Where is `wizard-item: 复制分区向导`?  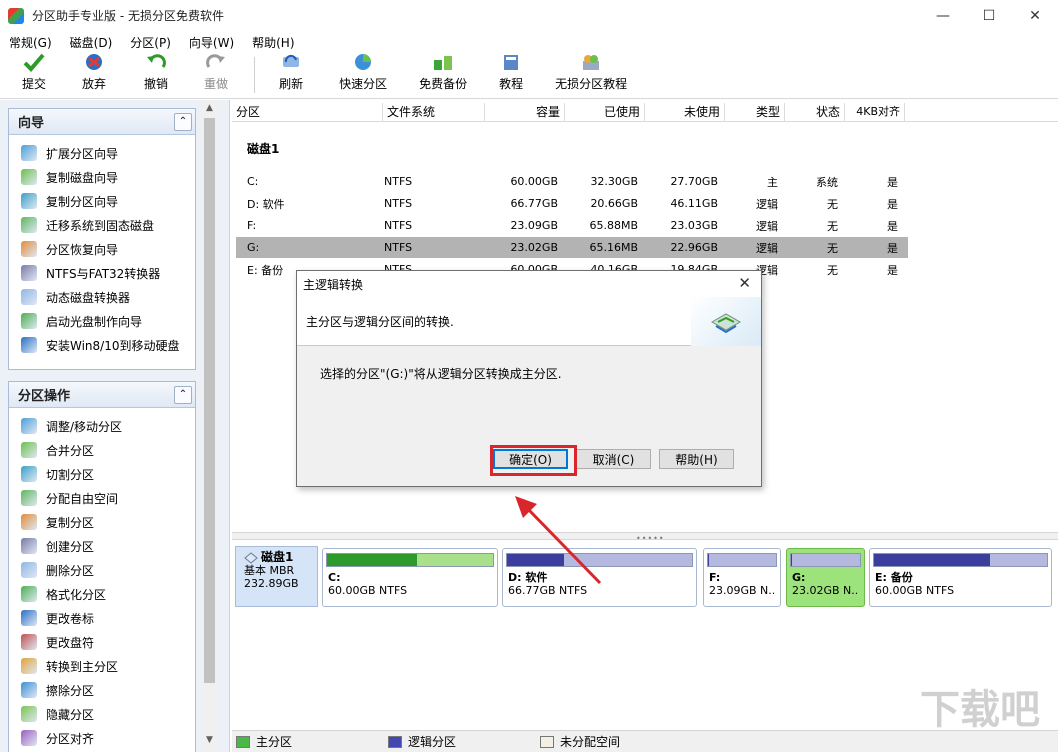
wizard-item: 复制分区向导 is located at coordinates (102, 201).